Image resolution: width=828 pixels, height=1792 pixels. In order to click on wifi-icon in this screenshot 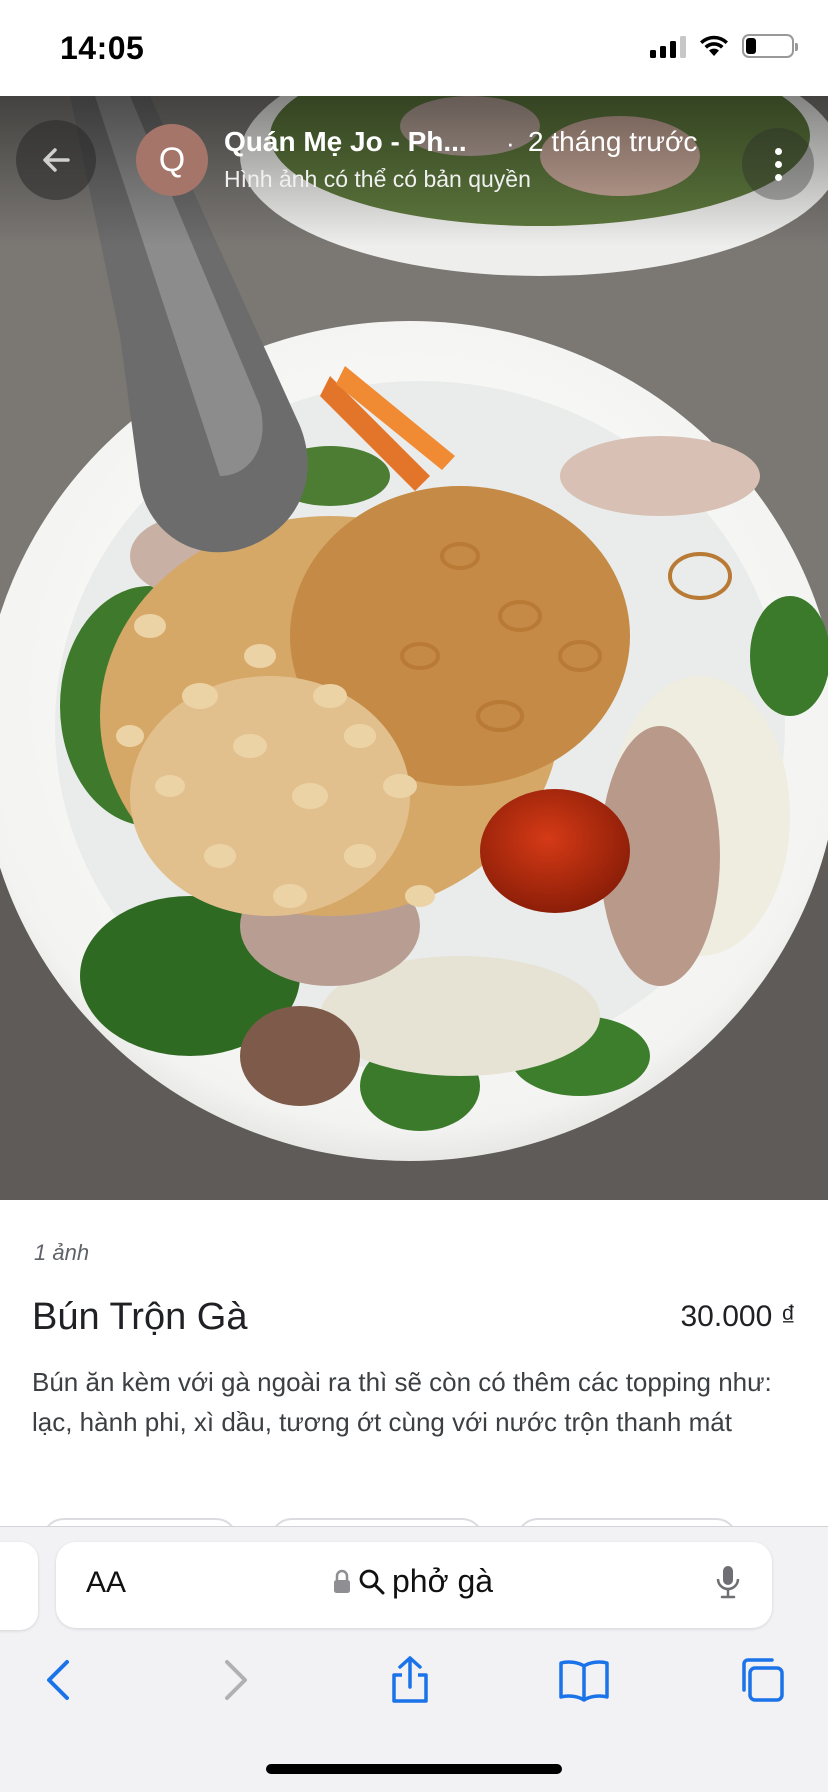, I will do `click(714, 46)`.